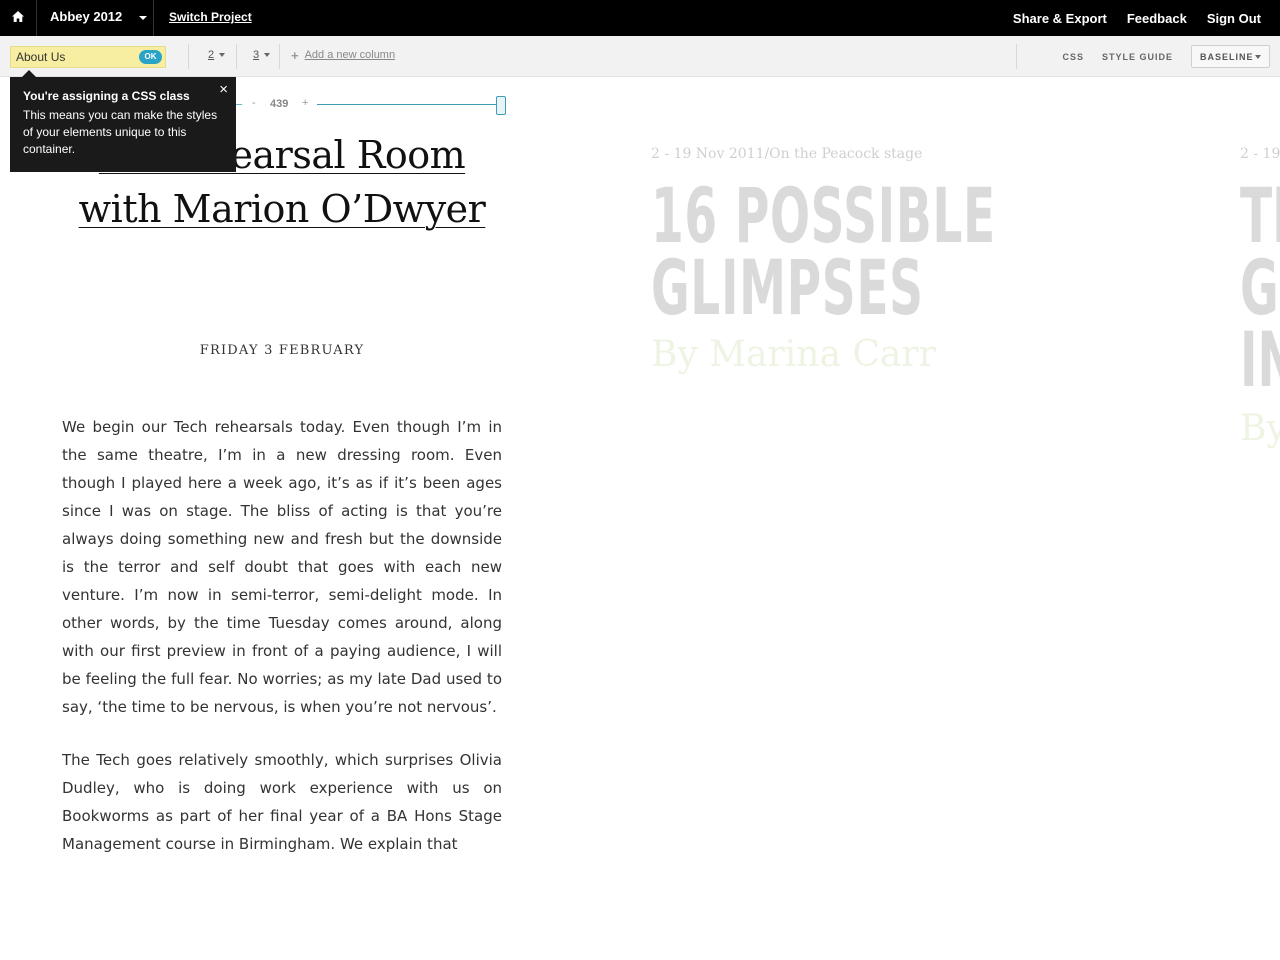 This screenshot has height=960, width=1280. I want to click on top-nav: Share & Export Feedback Sign Out, so click(1137, 18).